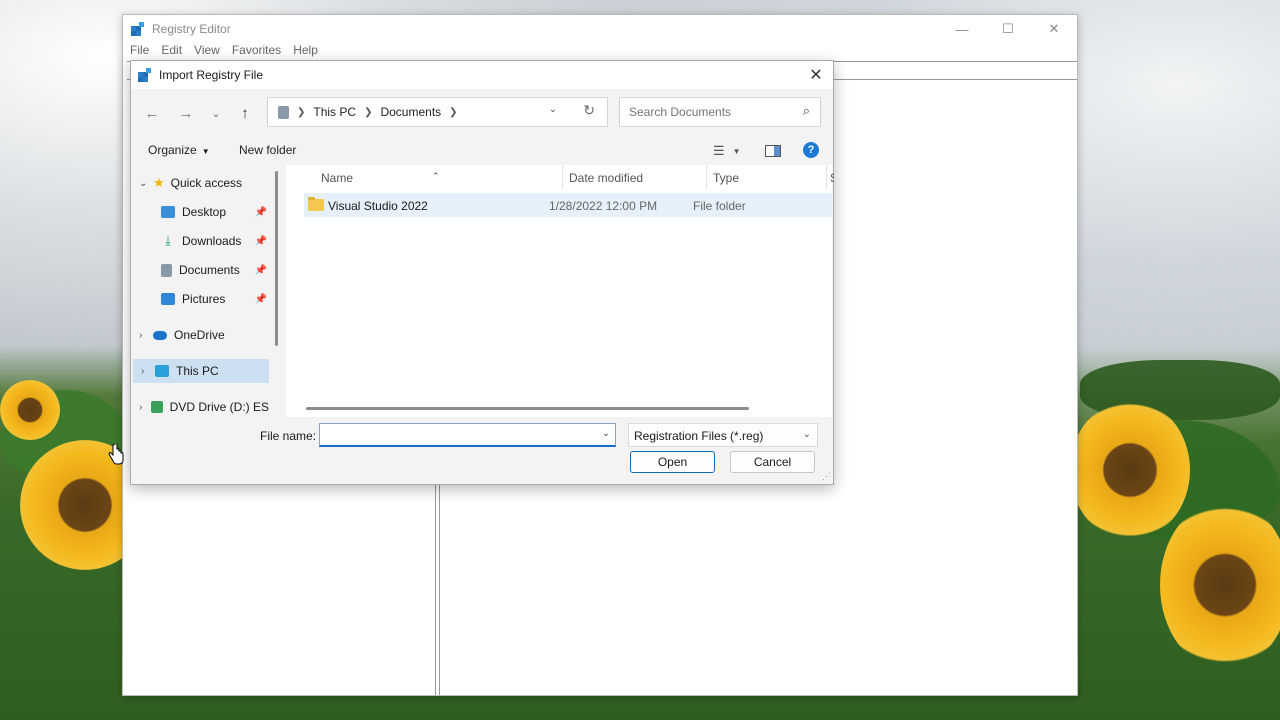 The width and height of the screenshot is (1280, 720). I want to click on search-box: ⌕, so click(720, 112).